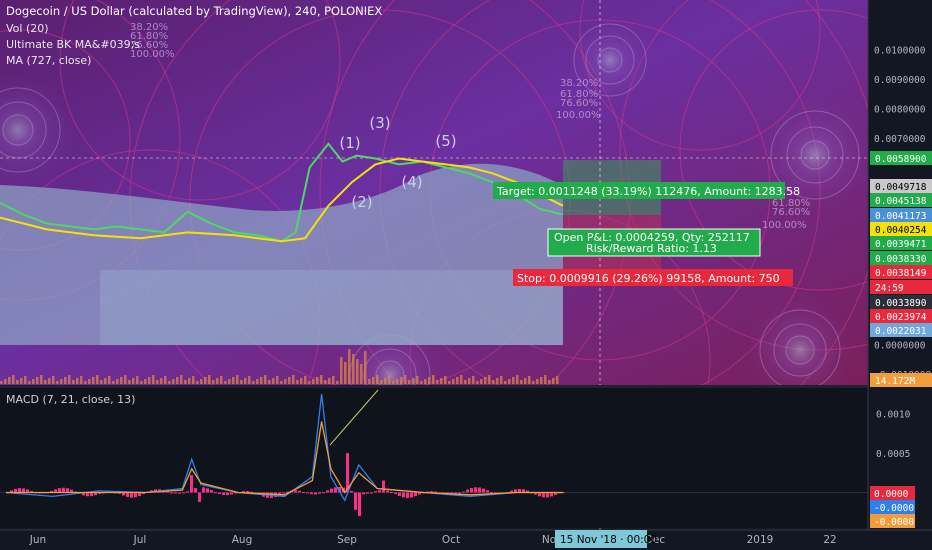 Image resolution: width=932 pixels, height=550 pixels. What do you see at coordinates (791, 212) in the screenshot?
I see `fib-label: 76.60%` at bounding box center [791, 212].